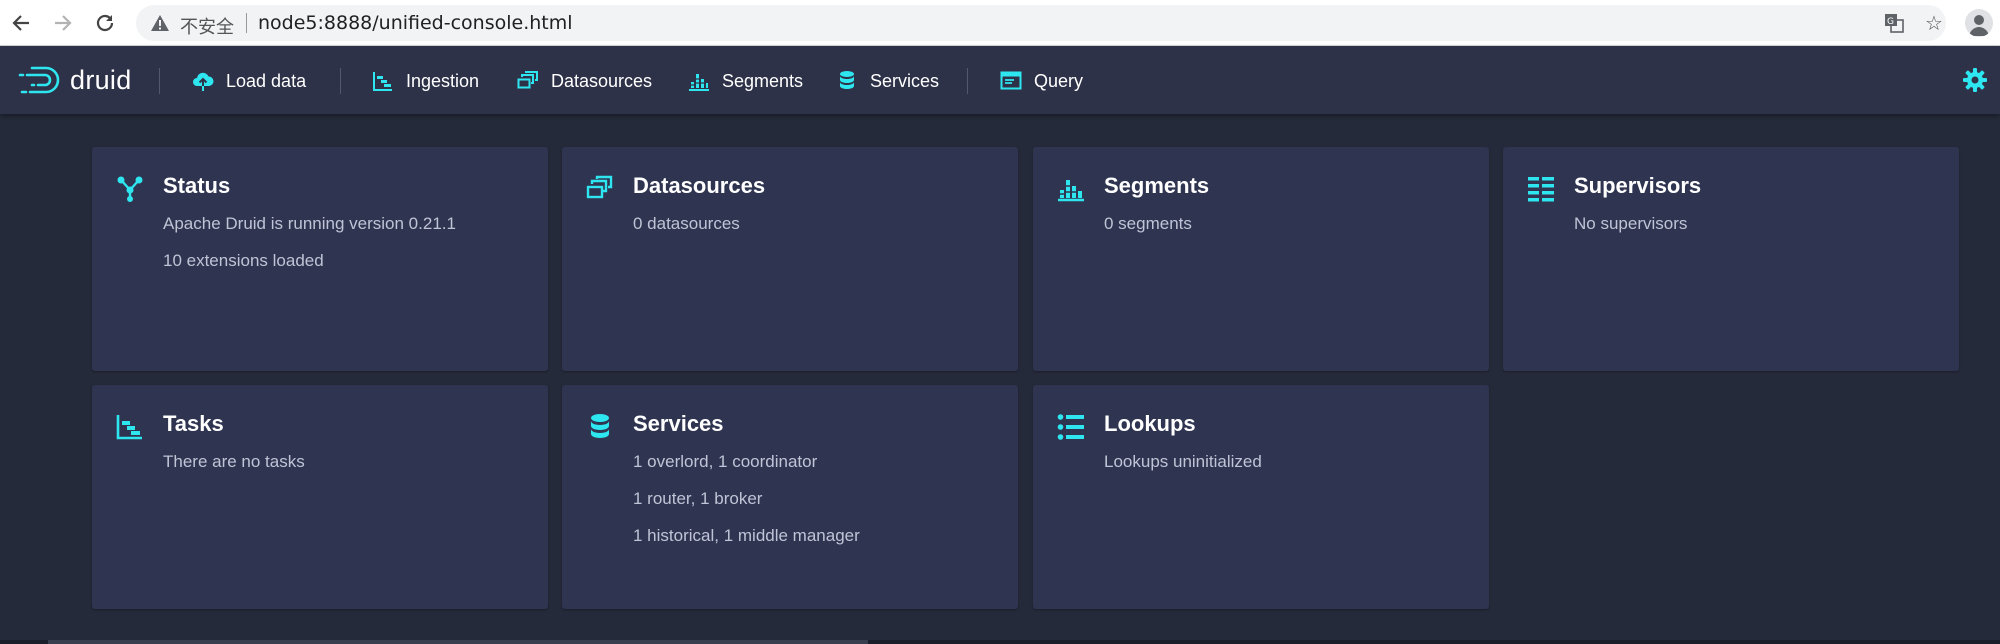  I want to click on nav-label: Services, so click(905, 80).